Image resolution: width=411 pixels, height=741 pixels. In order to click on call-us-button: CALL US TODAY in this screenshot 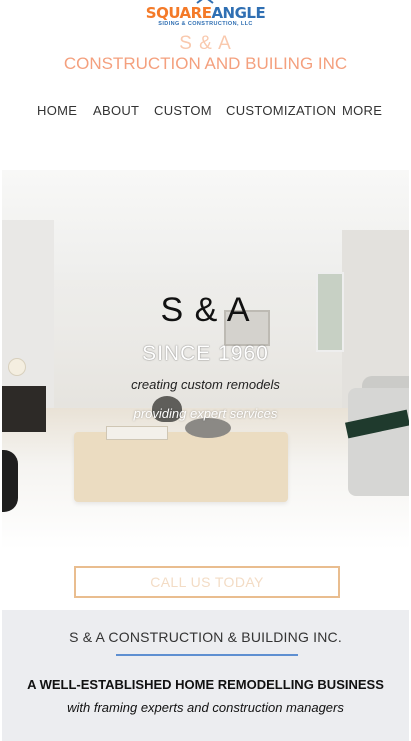, I will do `click(207, 582)`.